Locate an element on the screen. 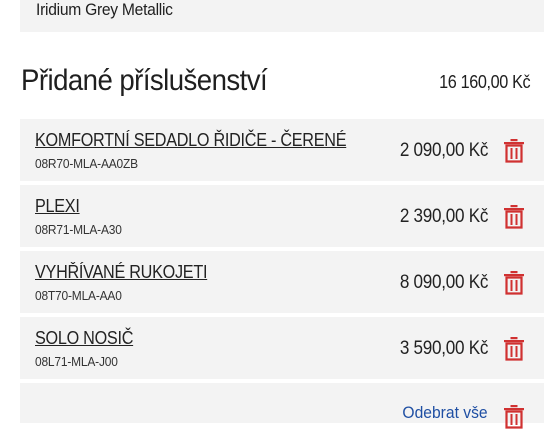 This screenshot has height=429, width=550. accessory-name-link: PLEXI is located at coordinates (57, 206).